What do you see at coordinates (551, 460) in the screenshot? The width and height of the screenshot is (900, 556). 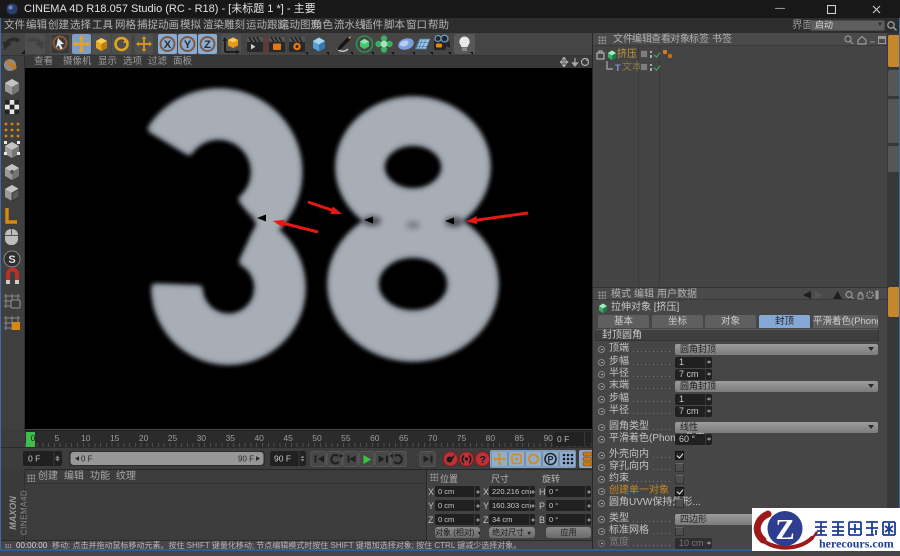 I see `svg-text: P` at bounding box center [551, 460].